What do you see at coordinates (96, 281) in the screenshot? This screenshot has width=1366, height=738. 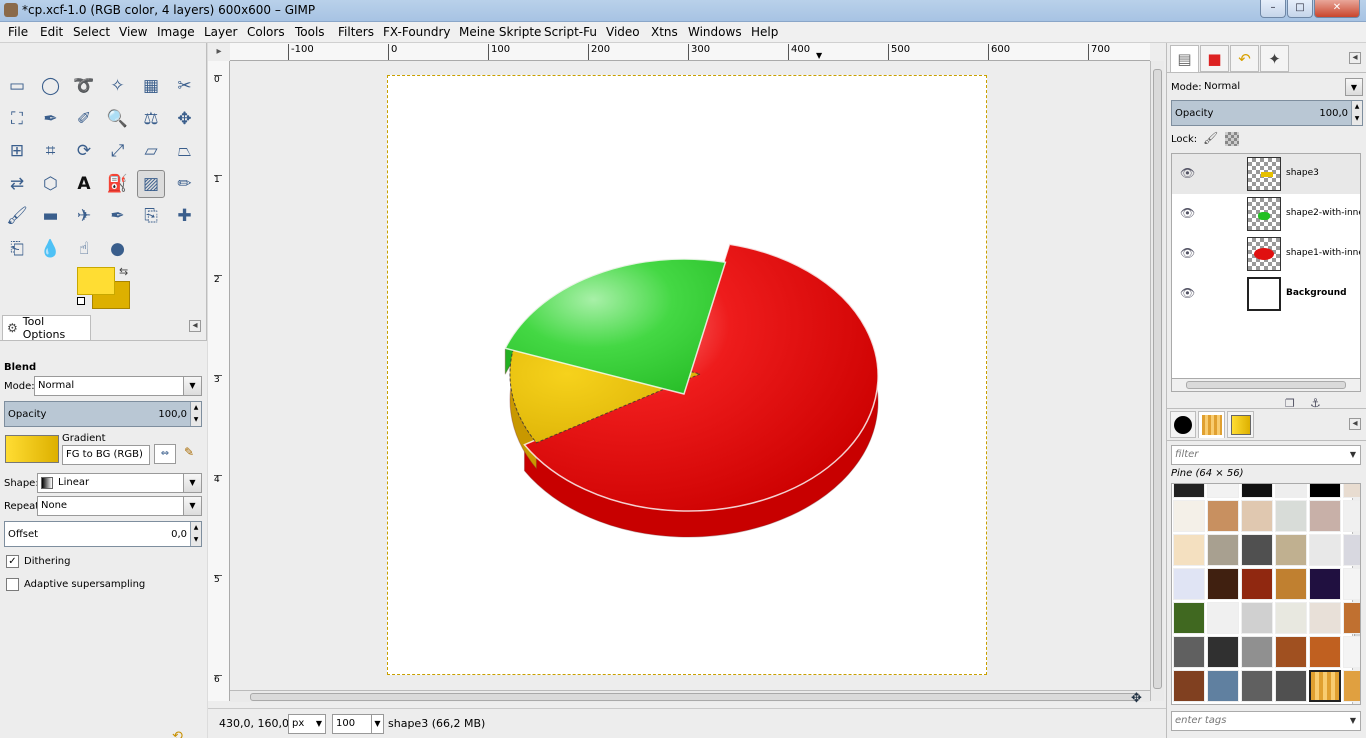 I see `foreground-color-swatch` at bounding box center [96, 281].